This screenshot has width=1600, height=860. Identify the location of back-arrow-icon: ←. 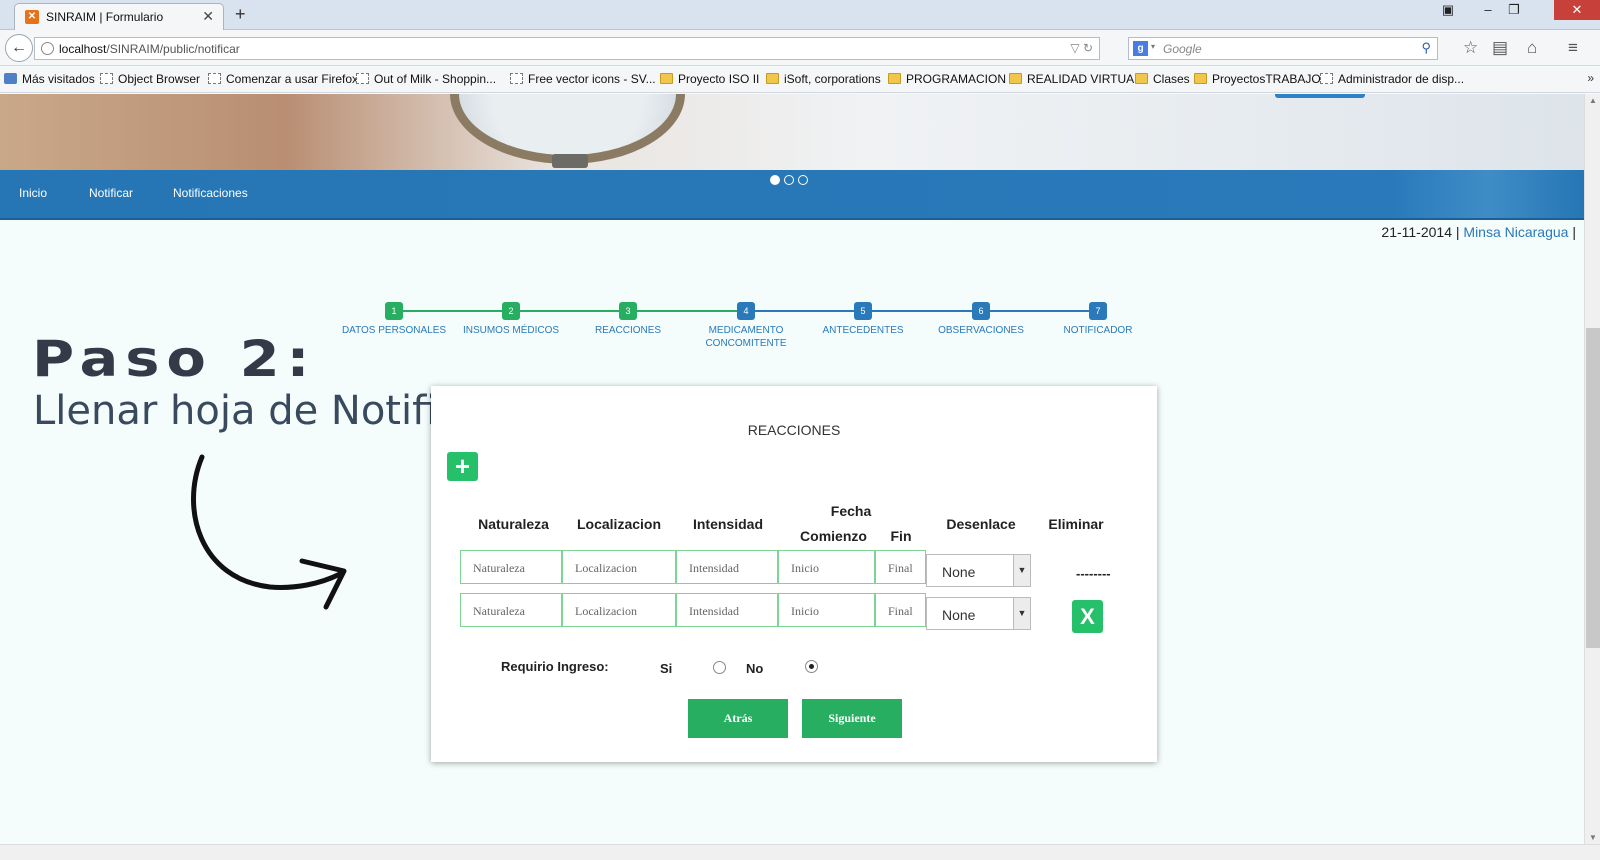
(19, 48).